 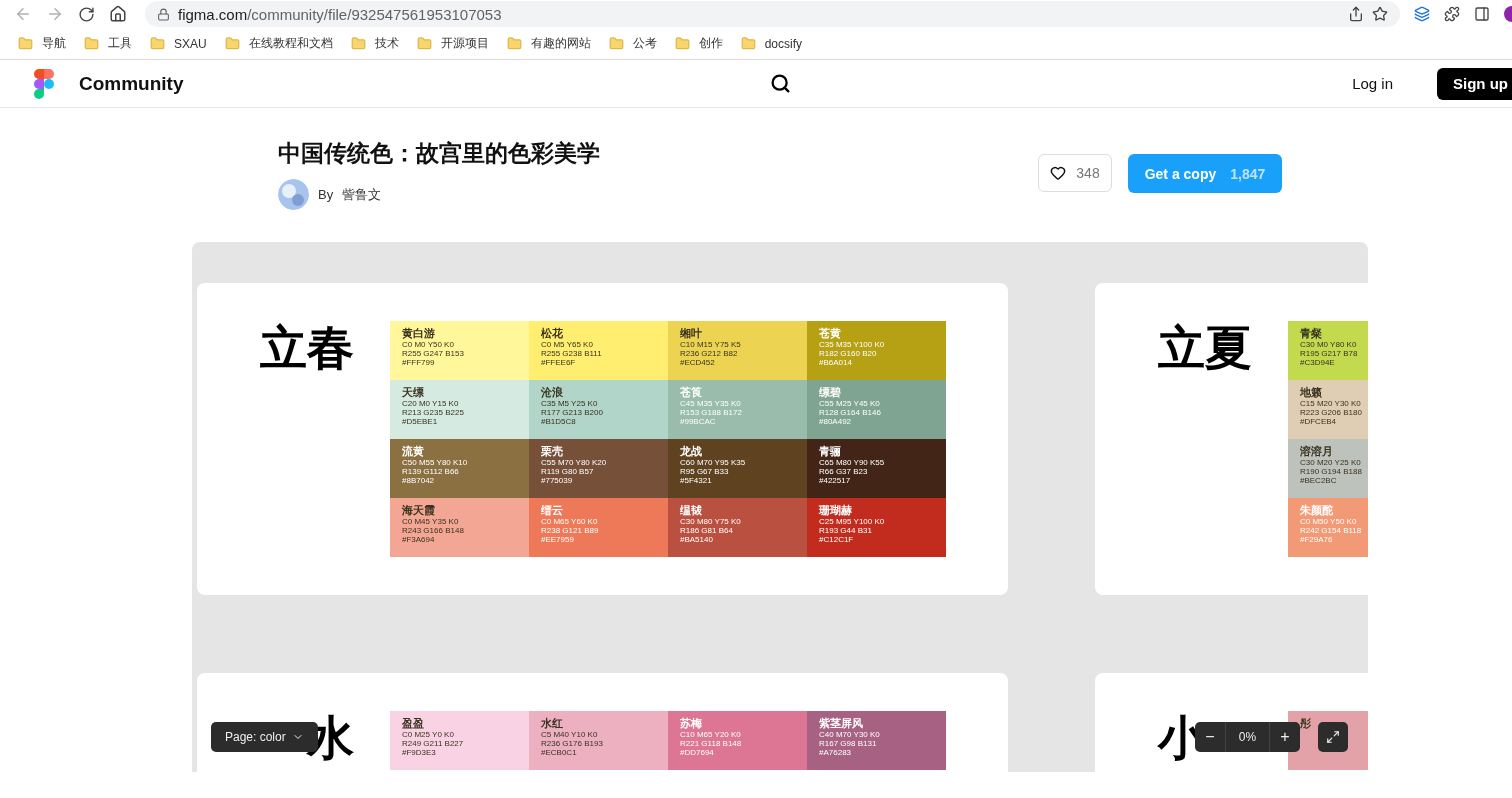 What do you see at coordinates (418, 510) in the screenshot?
I see `color-name: 海天霞` at bounding box center [418, 510].